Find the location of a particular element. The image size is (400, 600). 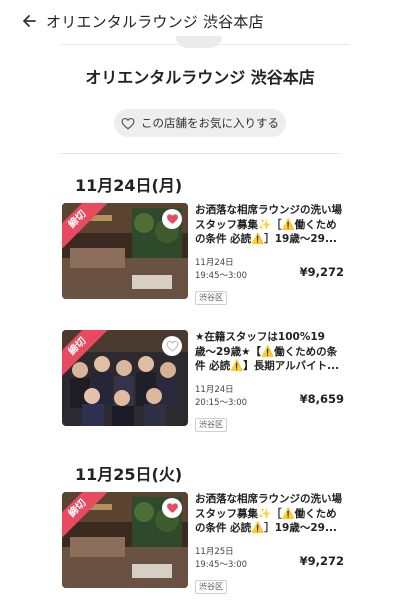

page-title: オリエンタルラウンジ 渋谷本店 is located at coordinates (155, 21).